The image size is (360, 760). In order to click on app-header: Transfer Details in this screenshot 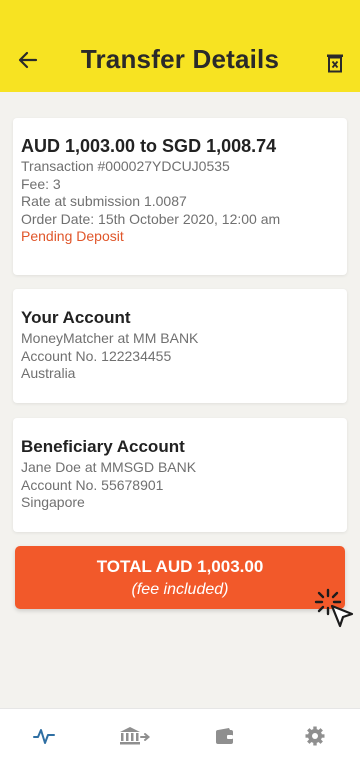, I will do `click(180, 46)`.